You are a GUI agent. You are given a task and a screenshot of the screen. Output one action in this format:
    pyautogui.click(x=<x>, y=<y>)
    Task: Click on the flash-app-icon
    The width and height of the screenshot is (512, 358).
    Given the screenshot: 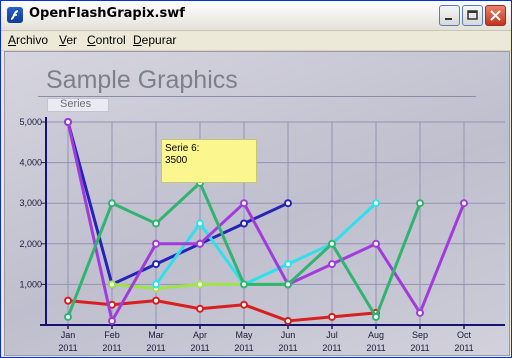 What is the action you would take?
    pyautogui.click(x=15, y=15)
    